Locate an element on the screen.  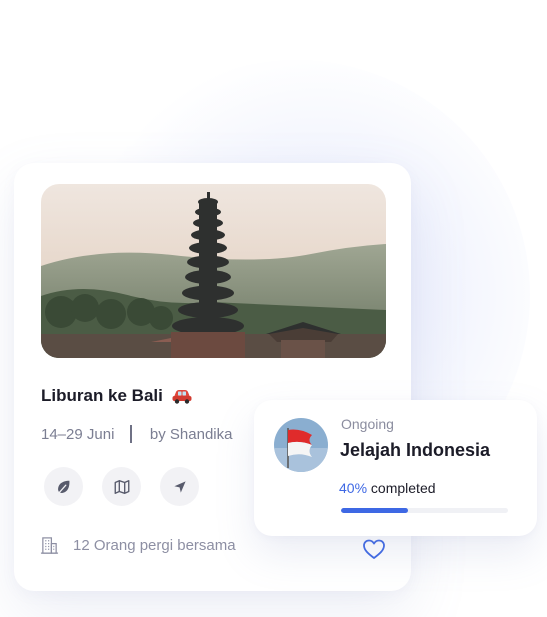
trip-meta: 14–29 Juni by Shandika is located at coordinates (136, 434).